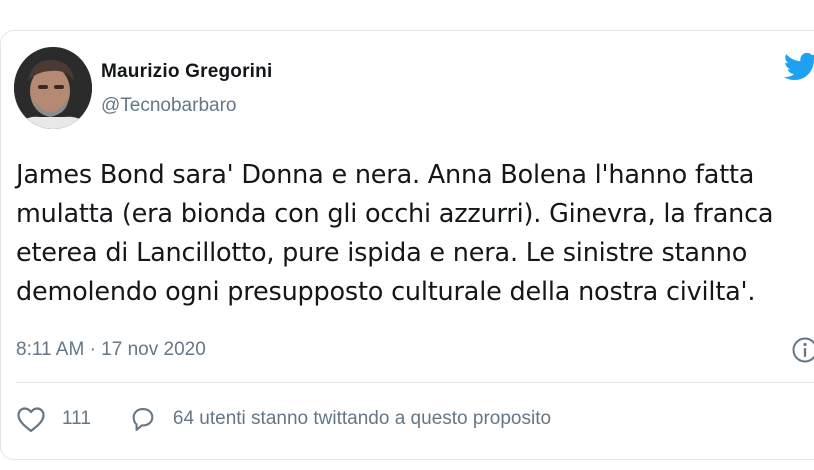 Image resolution: width=814 pixels, height=470 pixels. I want to click on tweet-timestamp: 8:11 AM · 17 nov 2020, so click(111, 350).